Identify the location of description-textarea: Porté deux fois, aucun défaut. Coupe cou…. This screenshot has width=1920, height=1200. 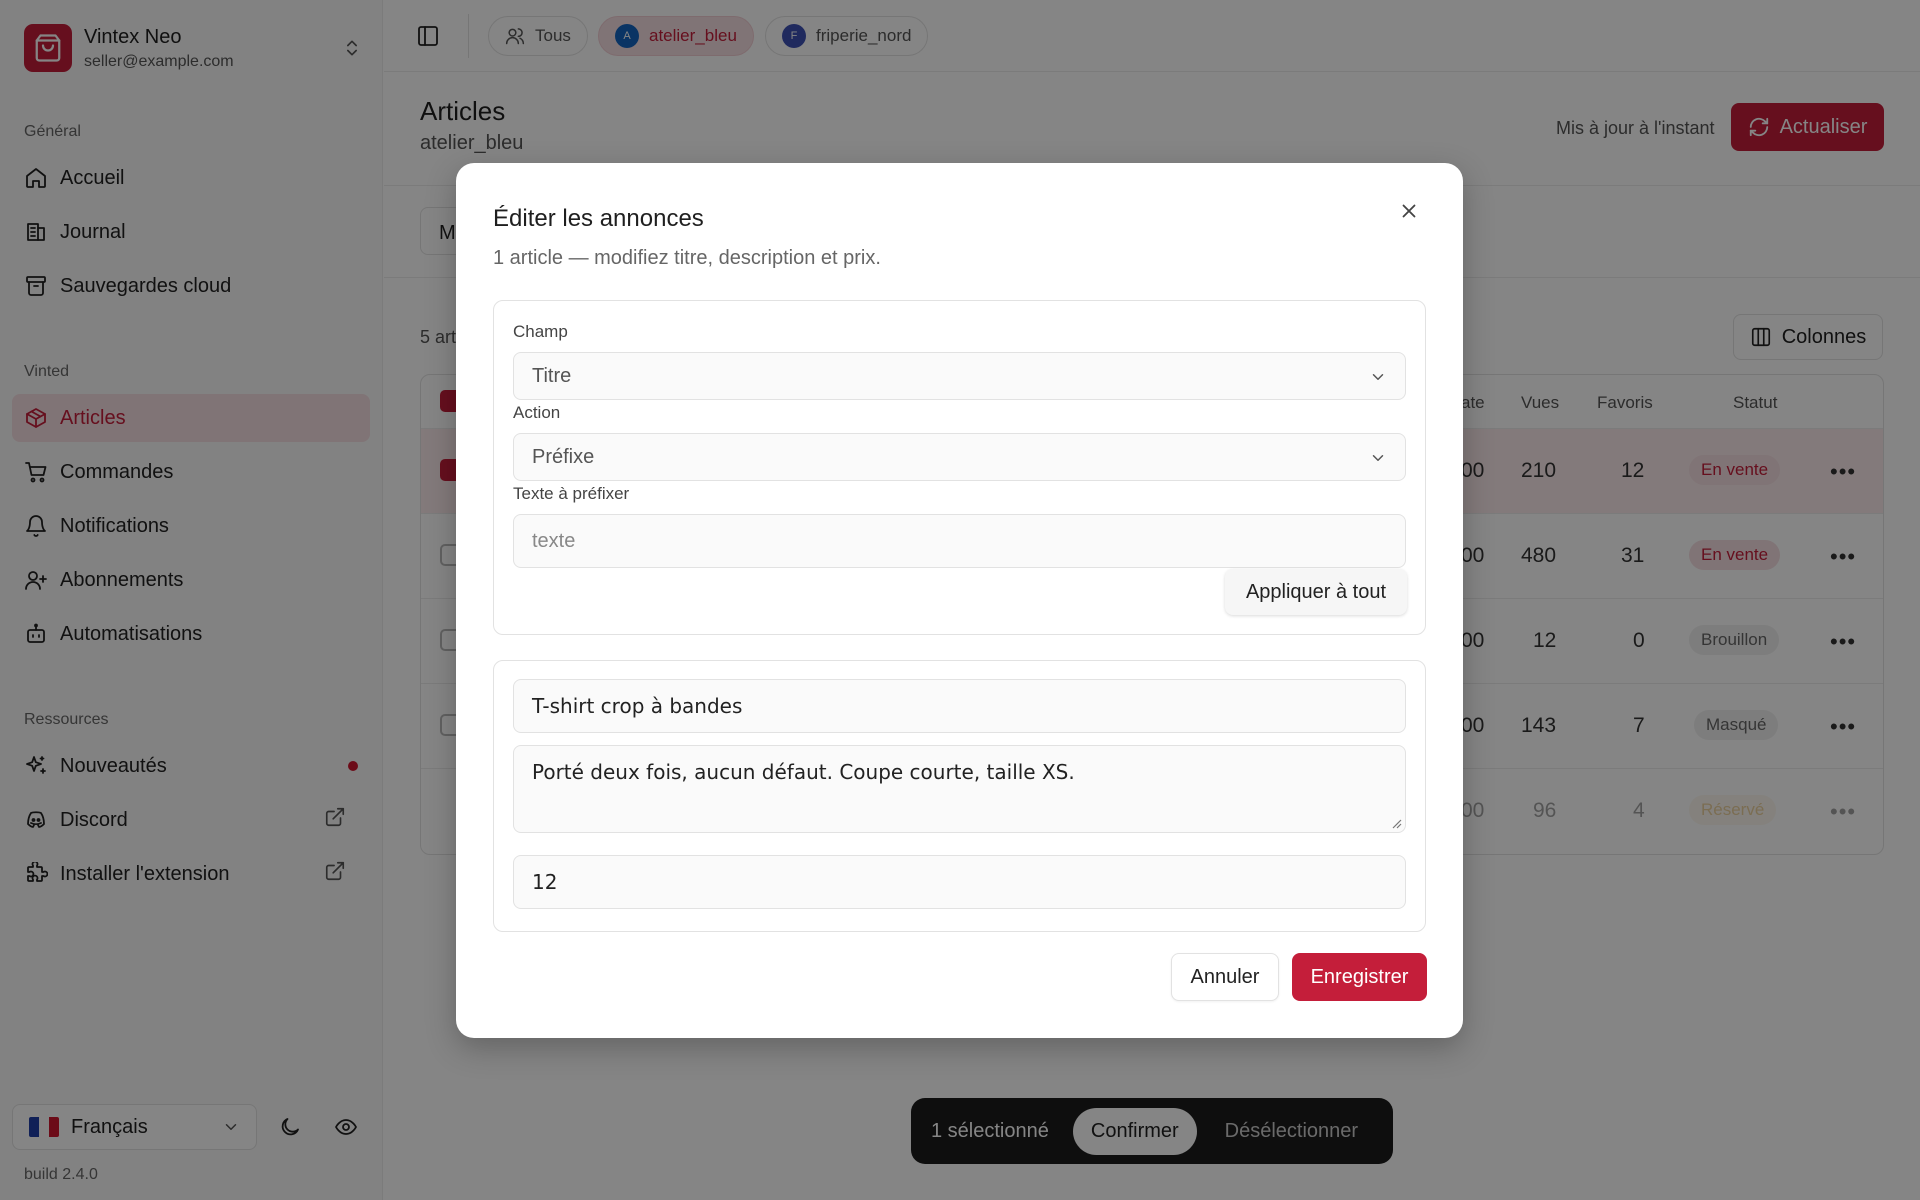
(959, 789).